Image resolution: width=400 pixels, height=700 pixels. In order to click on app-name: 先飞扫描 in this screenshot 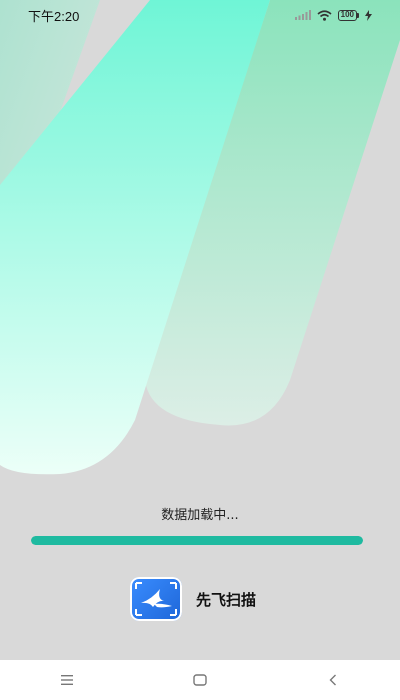, I will do `click(226, 599)`.